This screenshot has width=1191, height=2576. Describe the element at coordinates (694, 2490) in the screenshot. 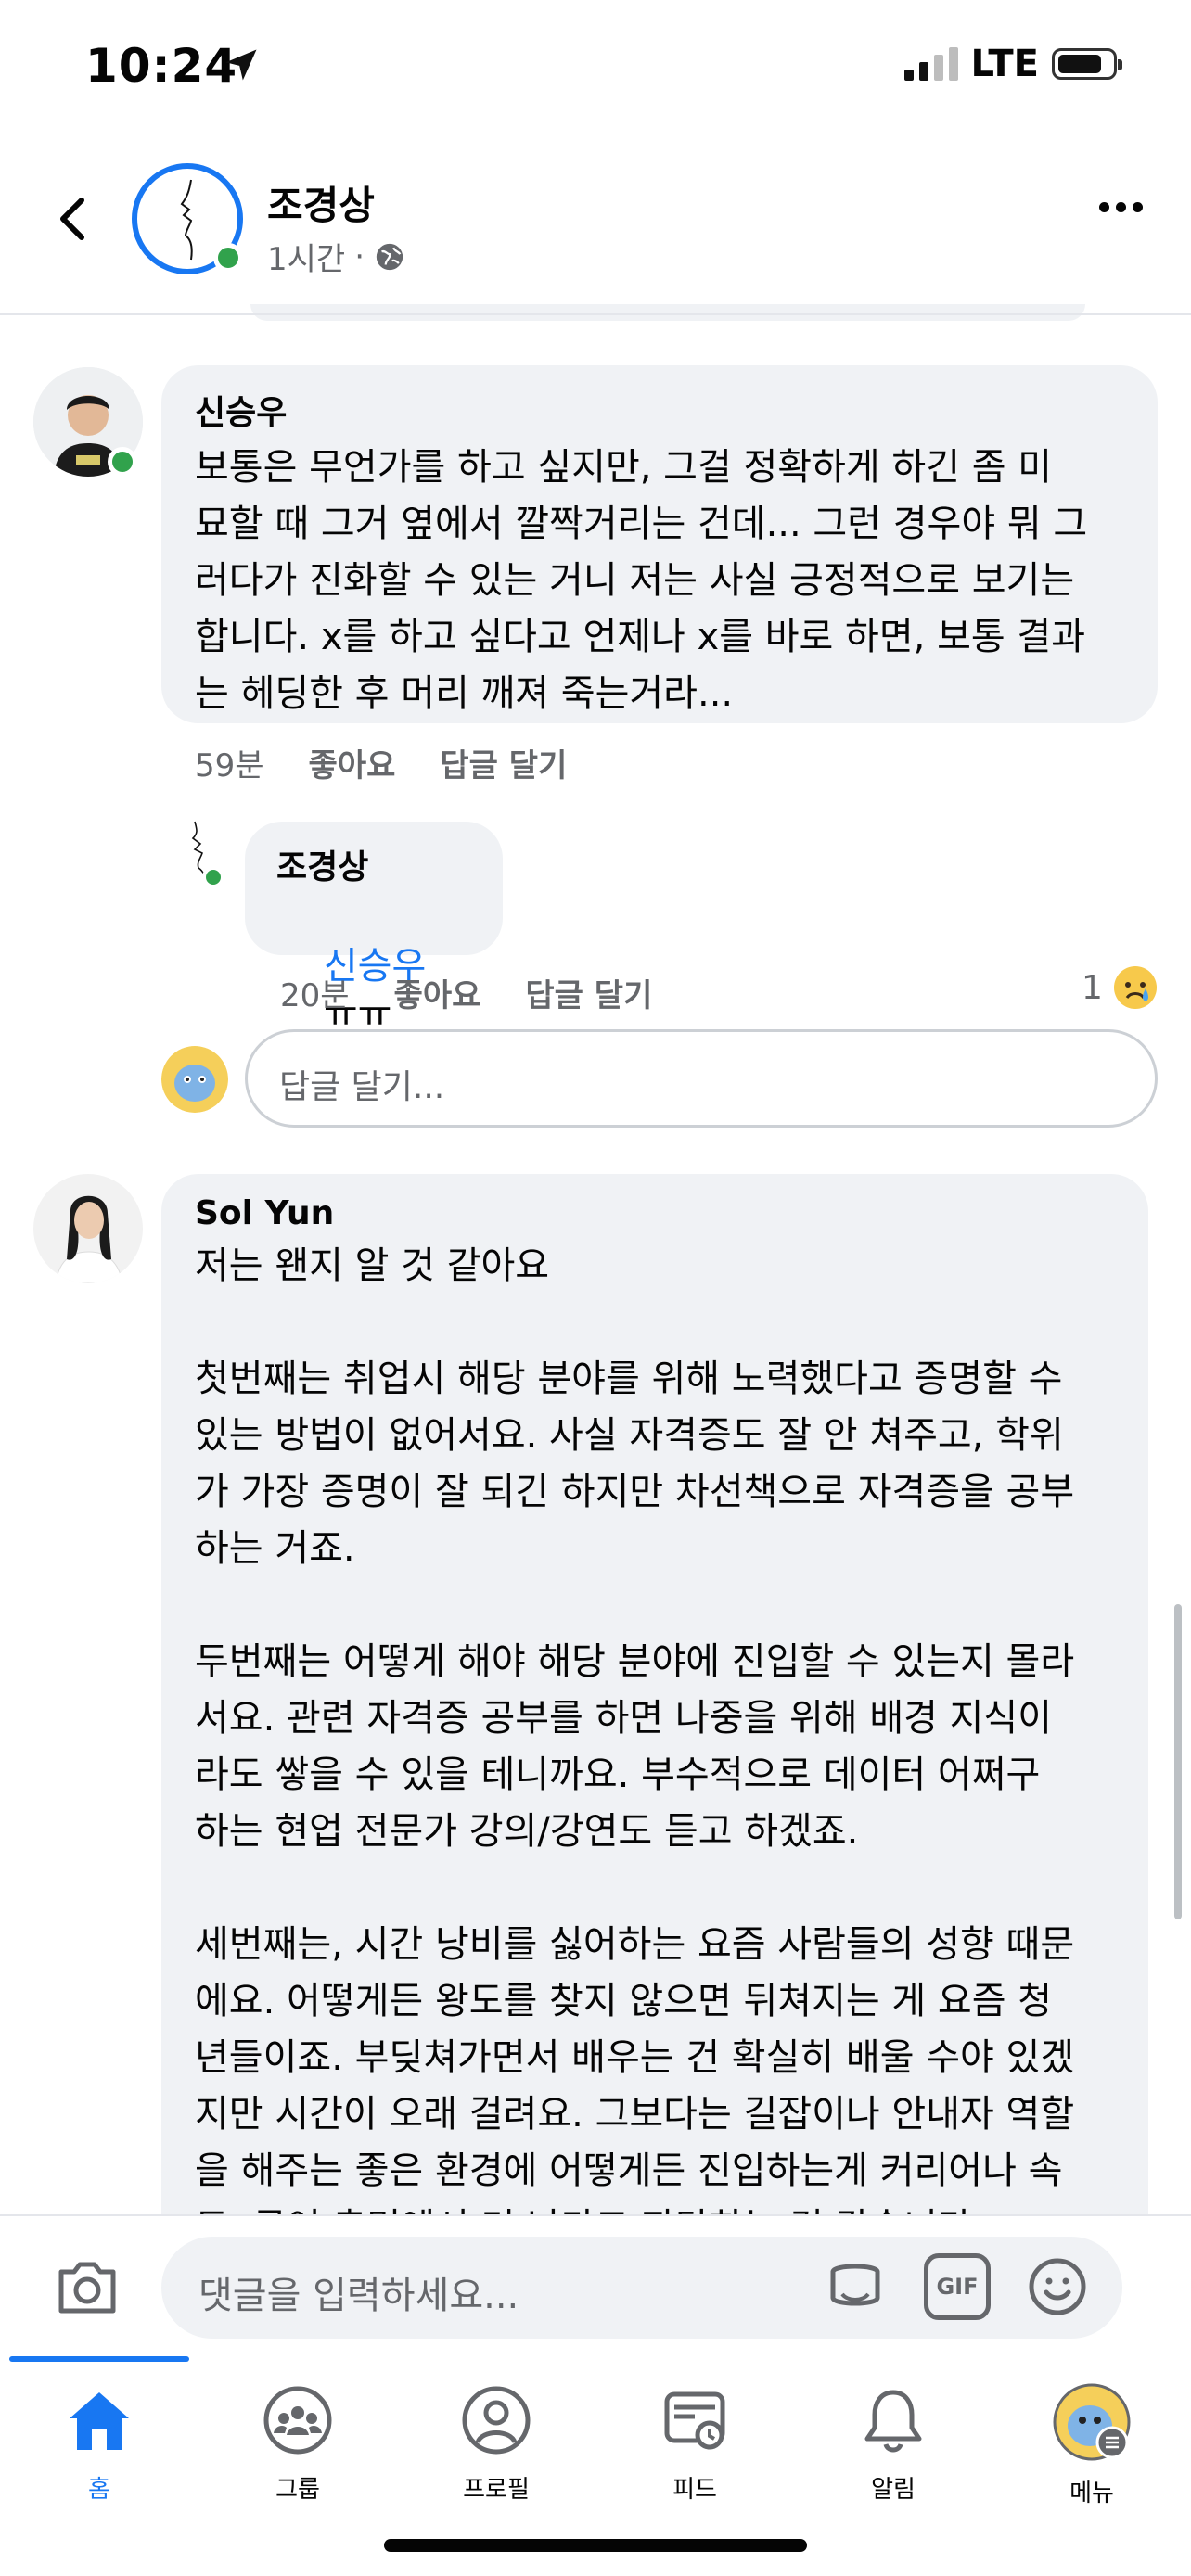

I see `tab-label: 피드` at that location.